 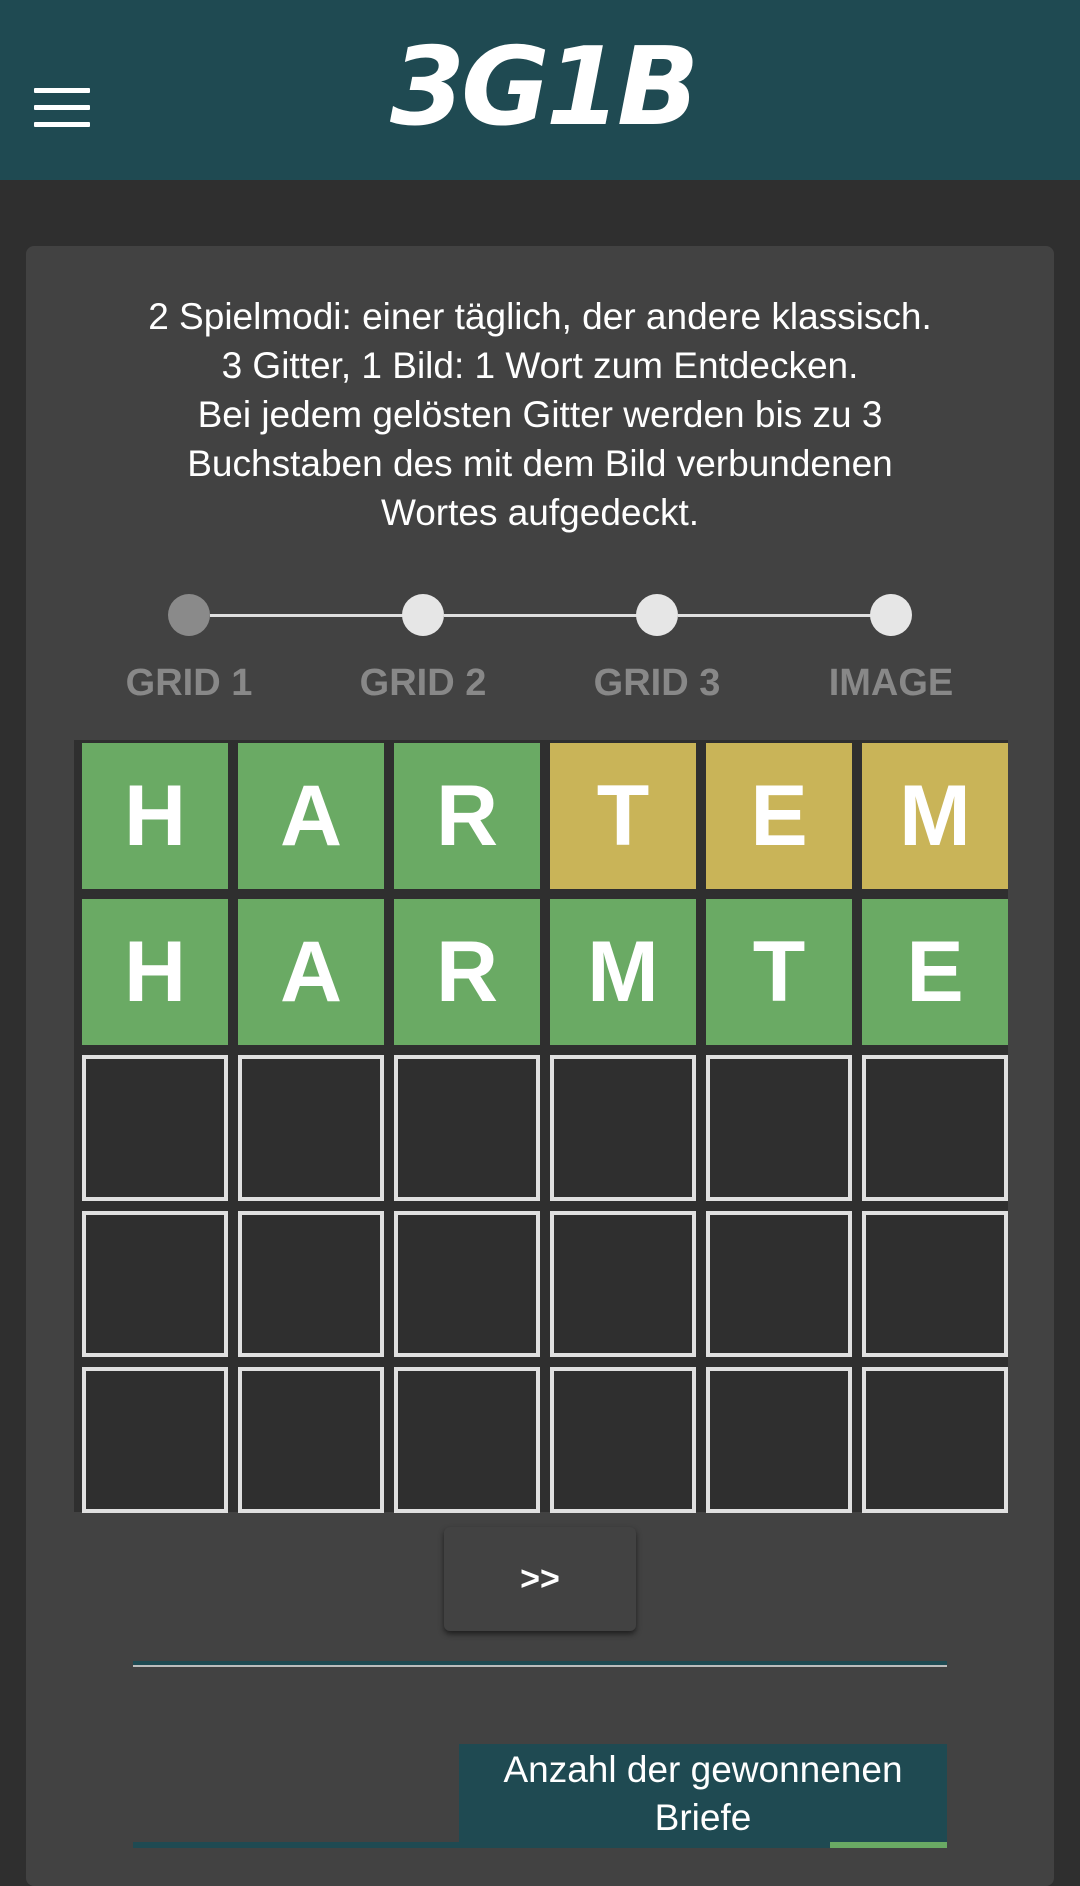 I want to click on intro-line: 3 Gitter, 1 Bild: 1 Wort zum Entdecken., so click(x=540, y=365).